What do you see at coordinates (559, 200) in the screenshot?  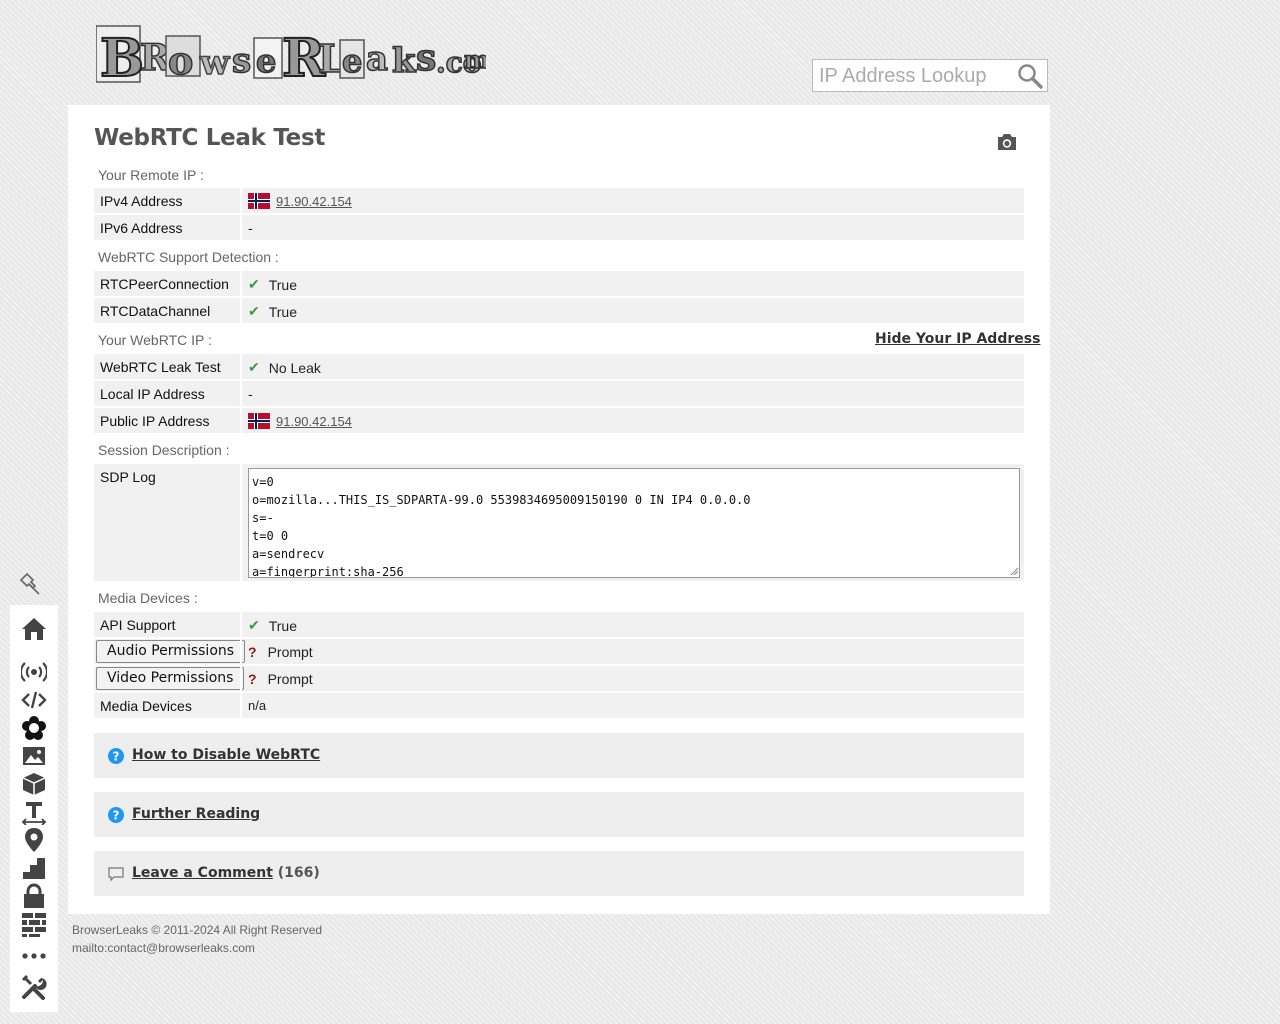 I see `ipv4-row: IPv4 Address 91.90.42.154` at bounding box center [559, 200].